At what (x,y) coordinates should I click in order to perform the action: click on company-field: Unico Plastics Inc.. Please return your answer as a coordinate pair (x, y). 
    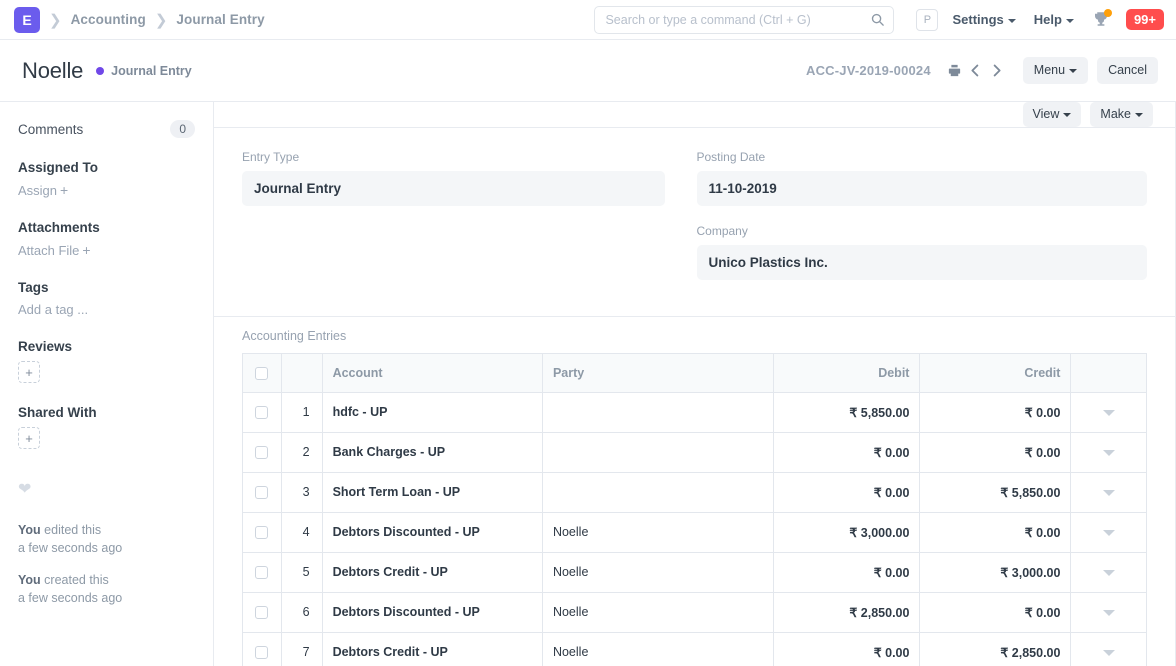
    Looking at the image, I should click on (921, 262).